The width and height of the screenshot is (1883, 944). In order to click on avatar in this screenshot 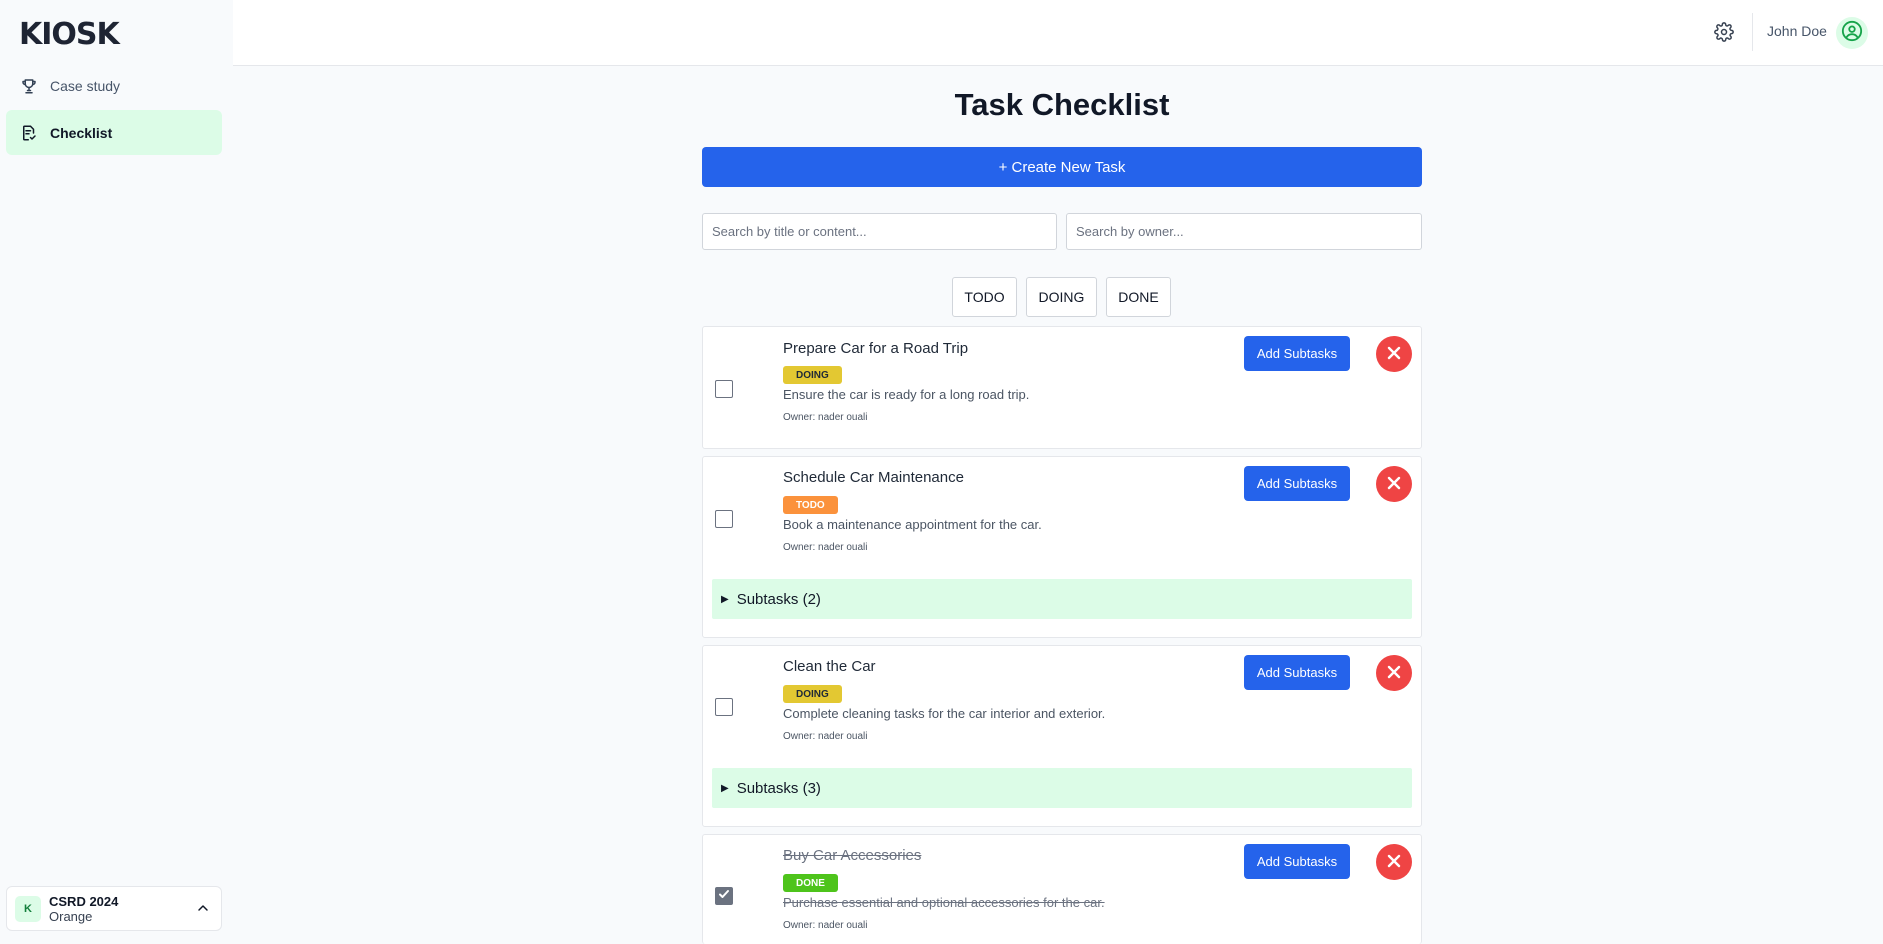, I will do `click(1852, 33)`.